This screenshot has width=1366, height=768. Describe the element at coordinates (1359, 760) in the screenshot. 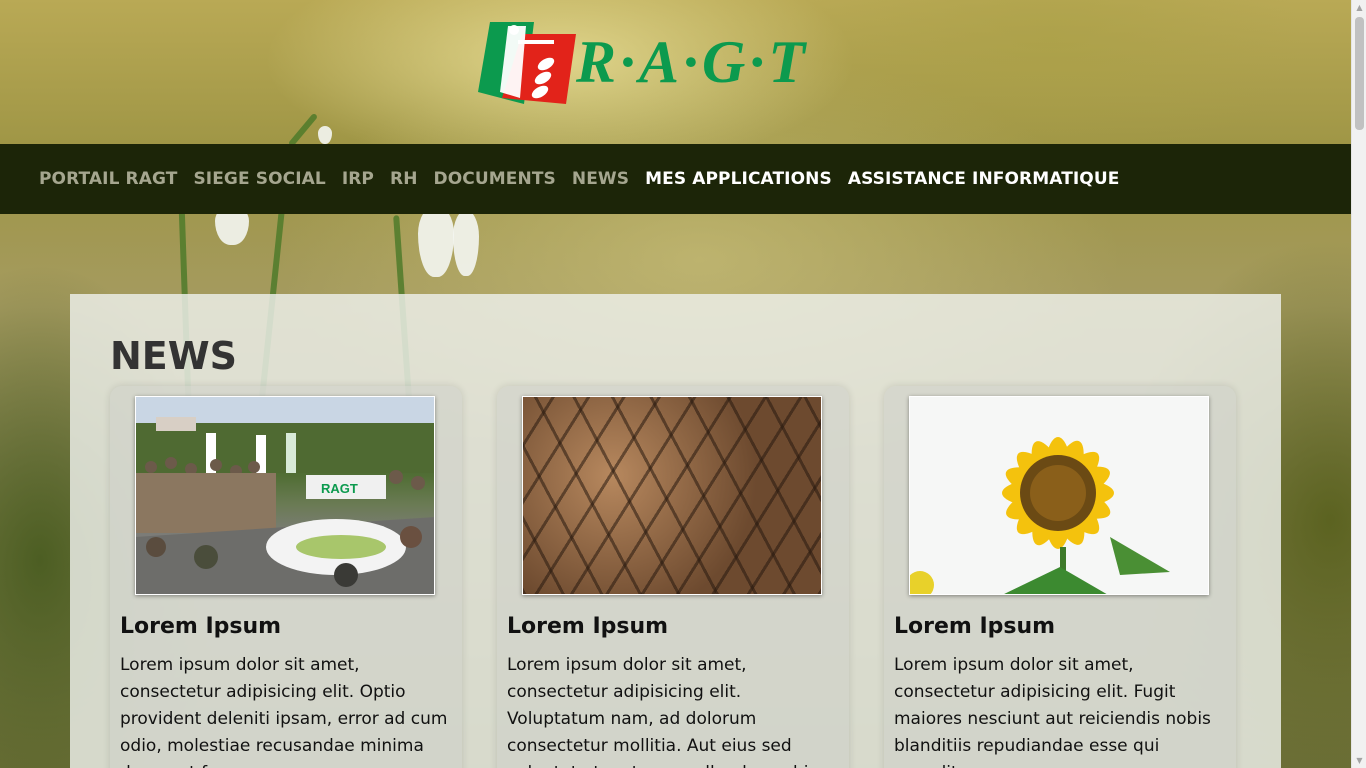

I see `scroll-down-arrow-icon: ▼` at that location.